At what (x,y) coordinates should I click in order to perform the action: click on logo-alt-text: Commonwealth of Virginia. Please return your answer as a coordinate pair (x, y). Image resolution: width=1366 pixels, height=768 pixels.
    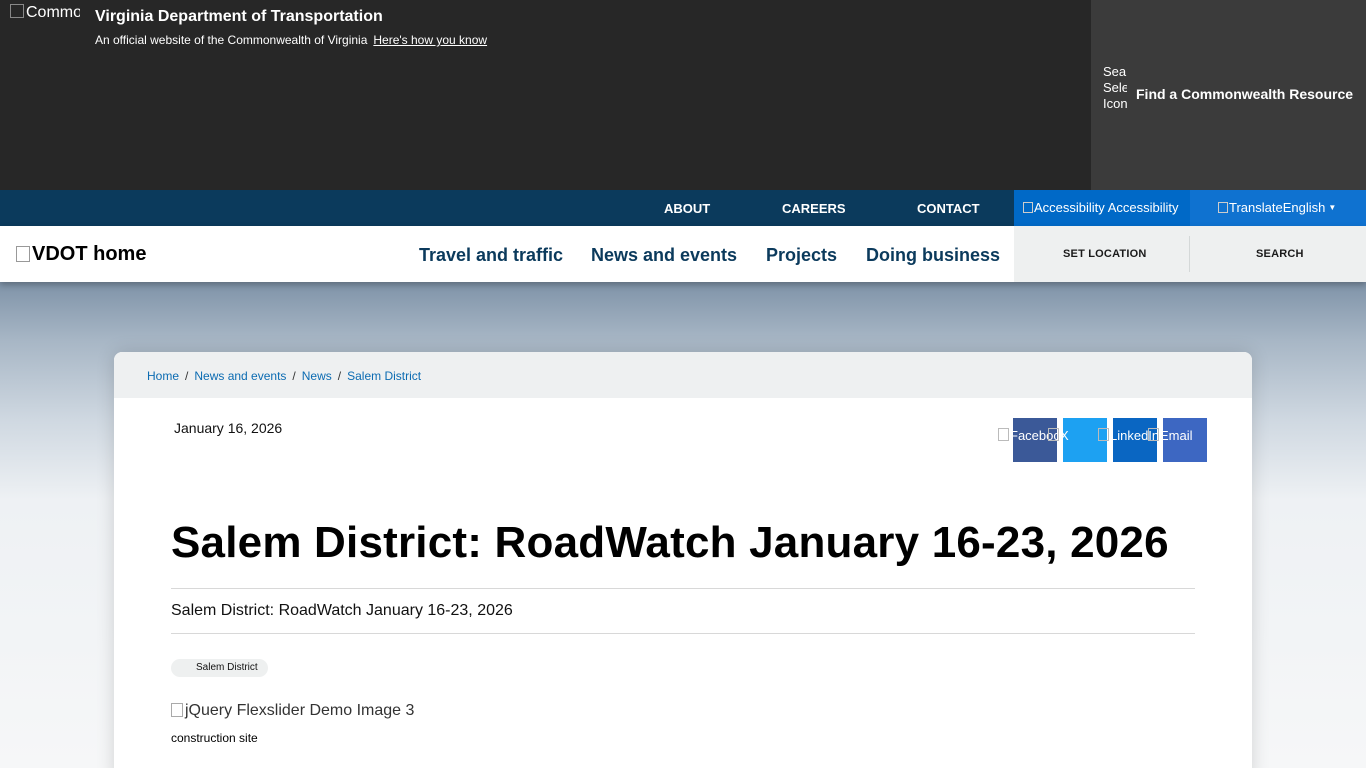
    Looking at the image, I should click on (53, 12).